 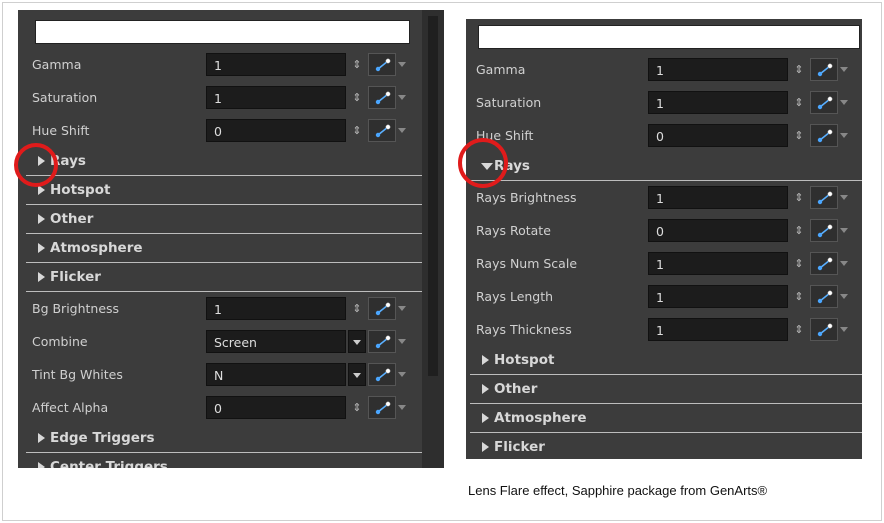 I want to click on section-label: Edge Triggers, so click(x=102, y=438).